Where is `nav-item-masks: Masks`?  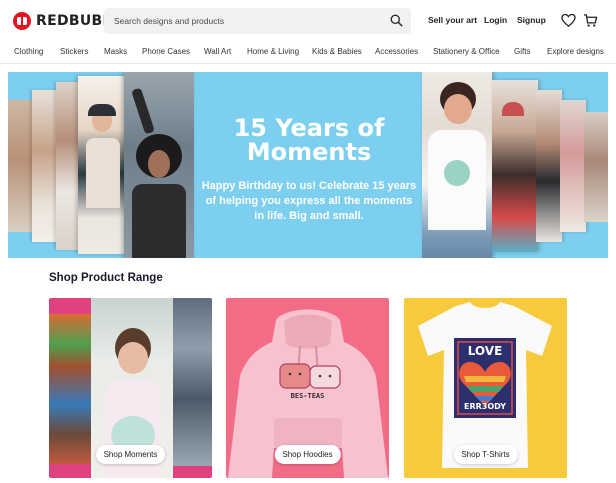 nav-item-masks: Masks is located at coordinates (115, 51).